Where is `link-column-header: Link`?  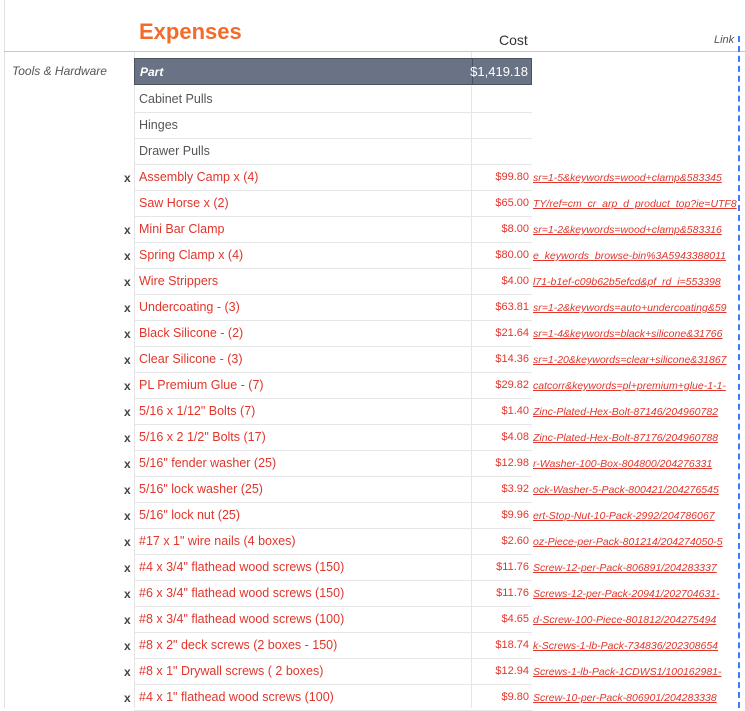
link-column-header: Link is located at coordinates (724, 40).